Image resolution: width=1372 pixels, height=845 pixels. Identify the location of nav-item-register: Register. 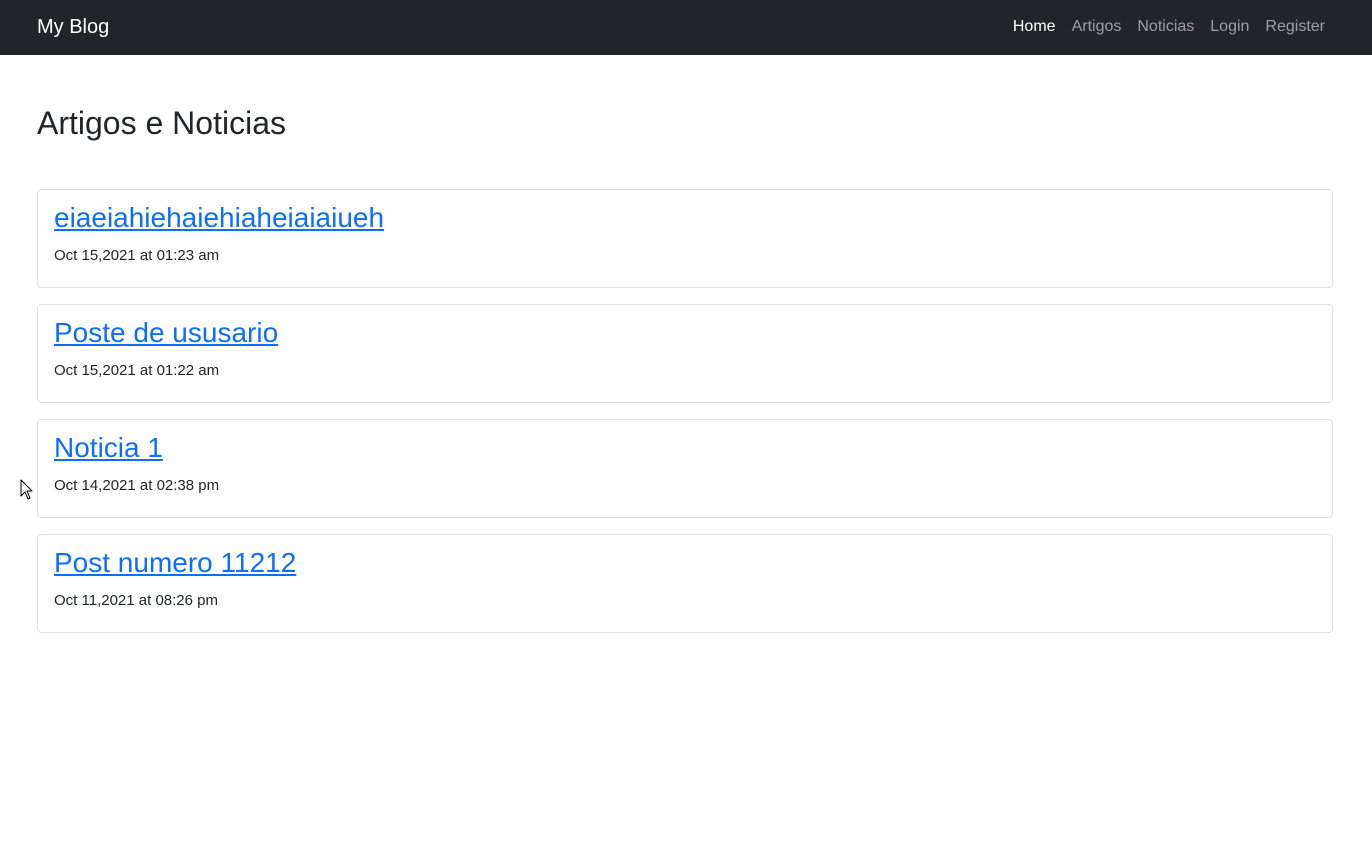
(1295, 27).